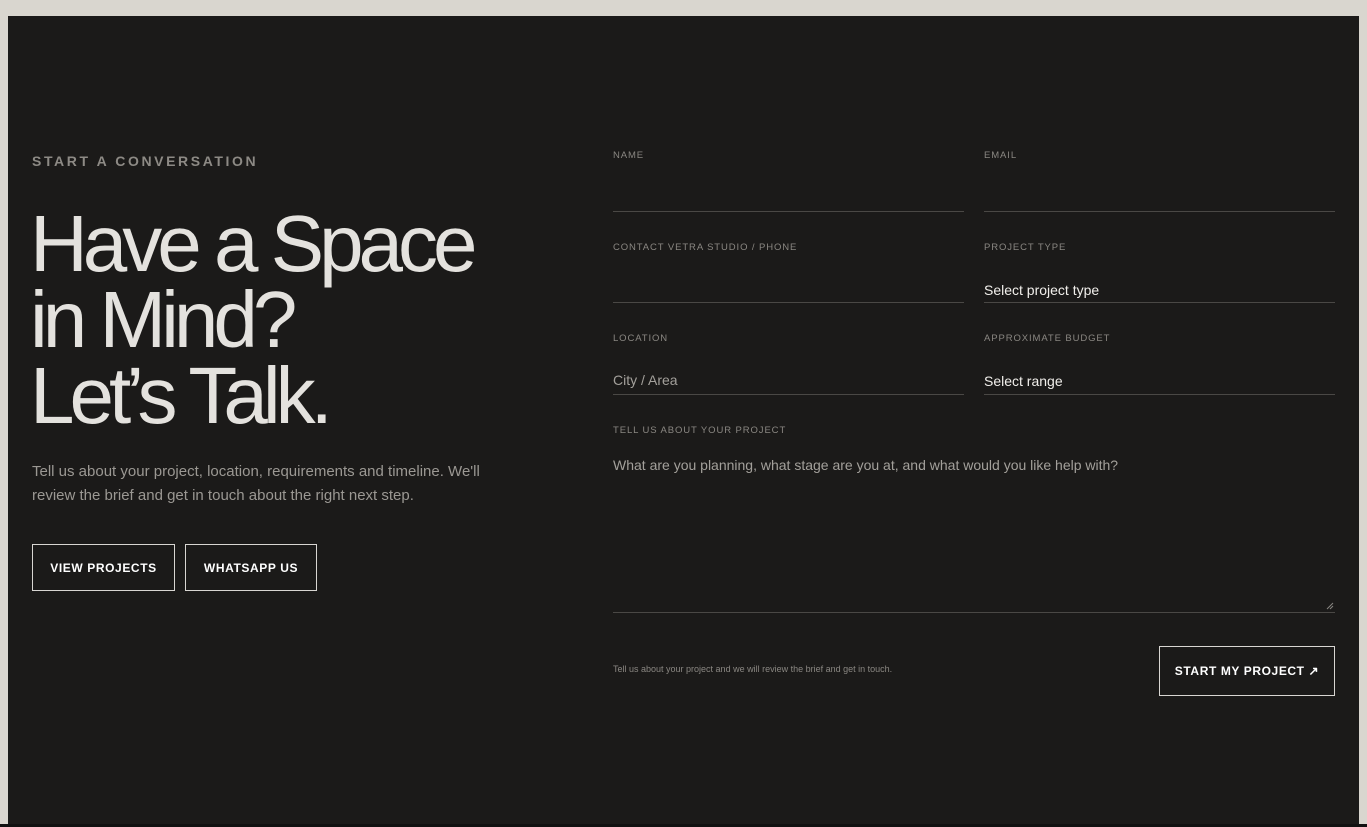  Describe the element at coordinates (251, 567) in the screenshot. I see `whatsapp-button: WHATSAPP US` at that location.